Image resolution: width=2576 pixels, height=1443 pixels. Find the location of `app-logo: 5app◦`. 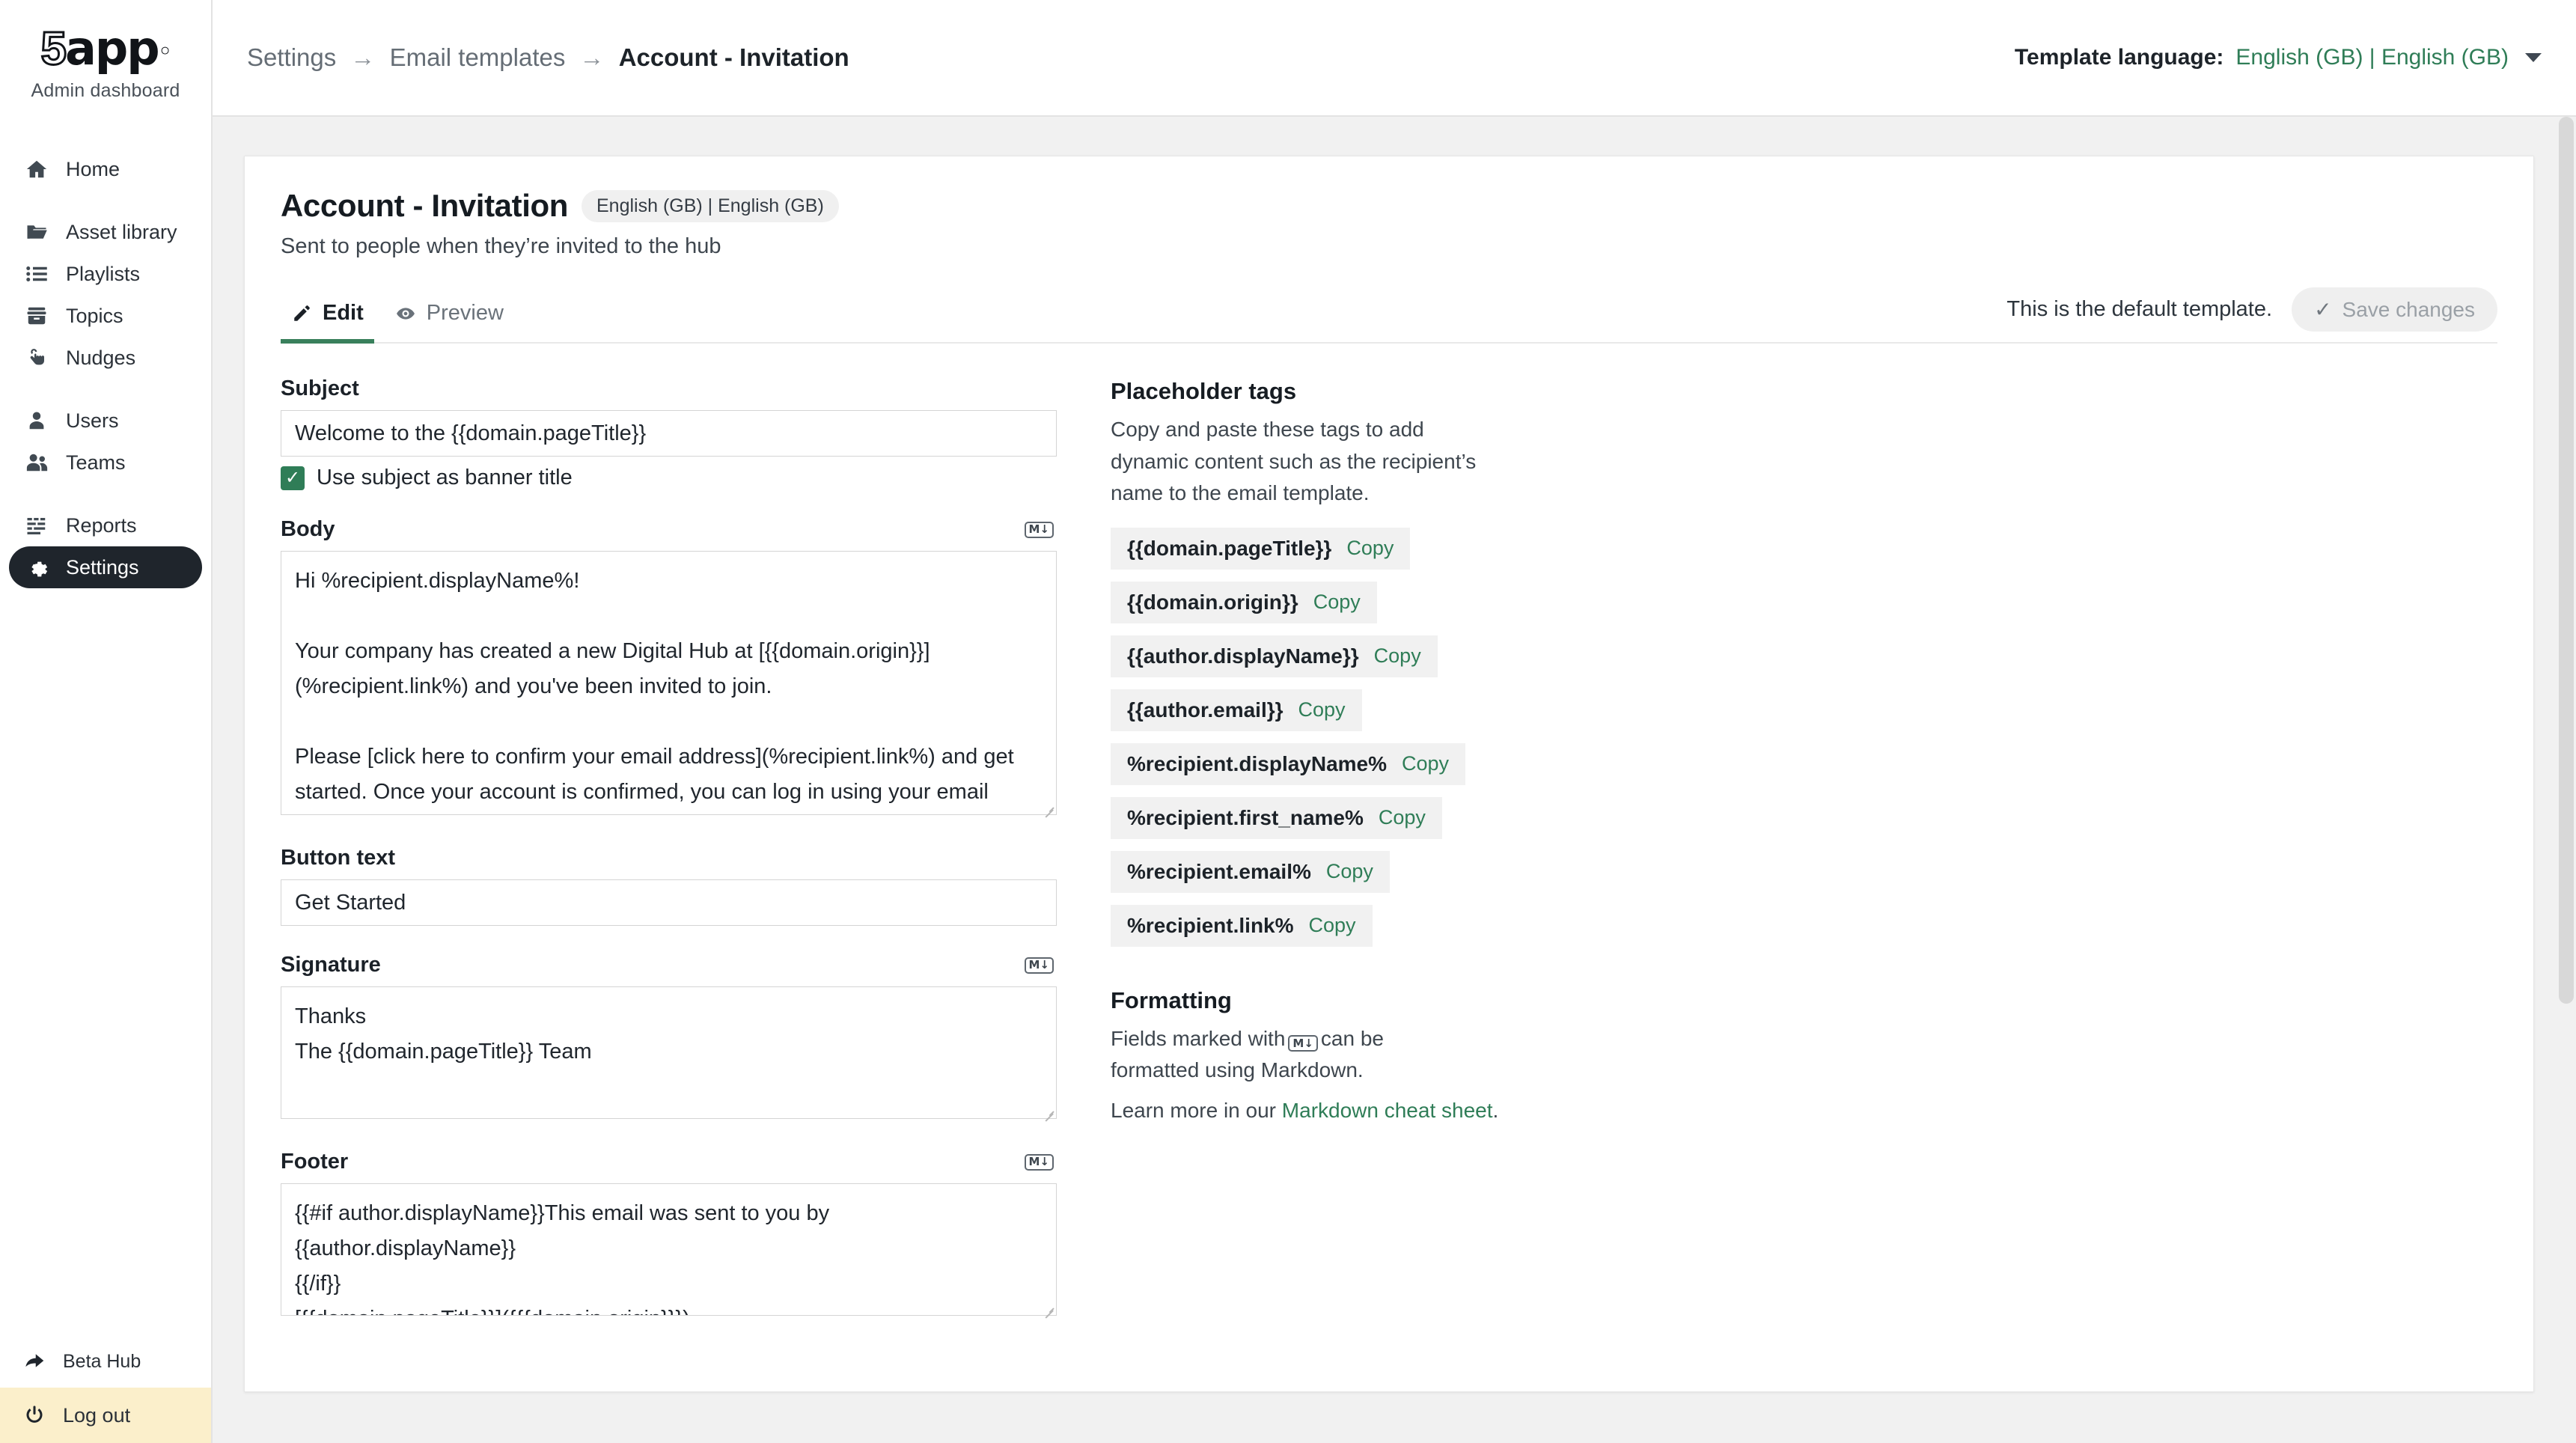

app-logo: 5app◦ is located at coordinates (106, 49).